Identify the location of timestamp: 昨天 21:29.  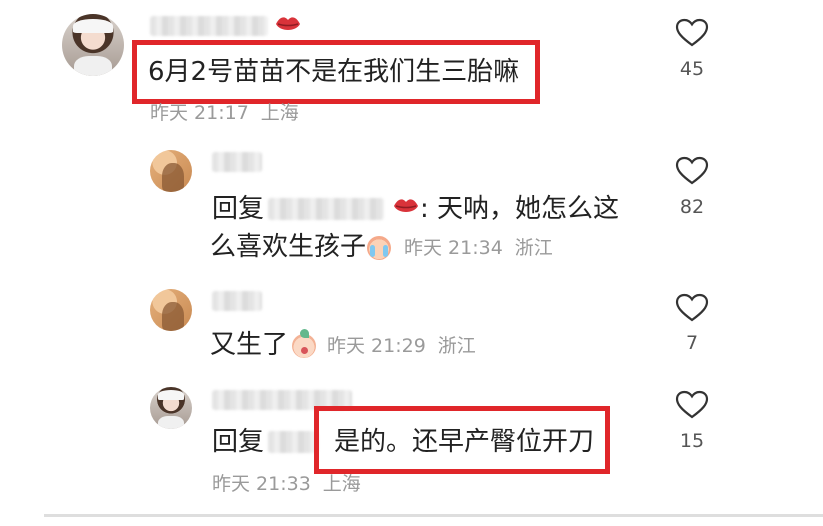
(376, 346).